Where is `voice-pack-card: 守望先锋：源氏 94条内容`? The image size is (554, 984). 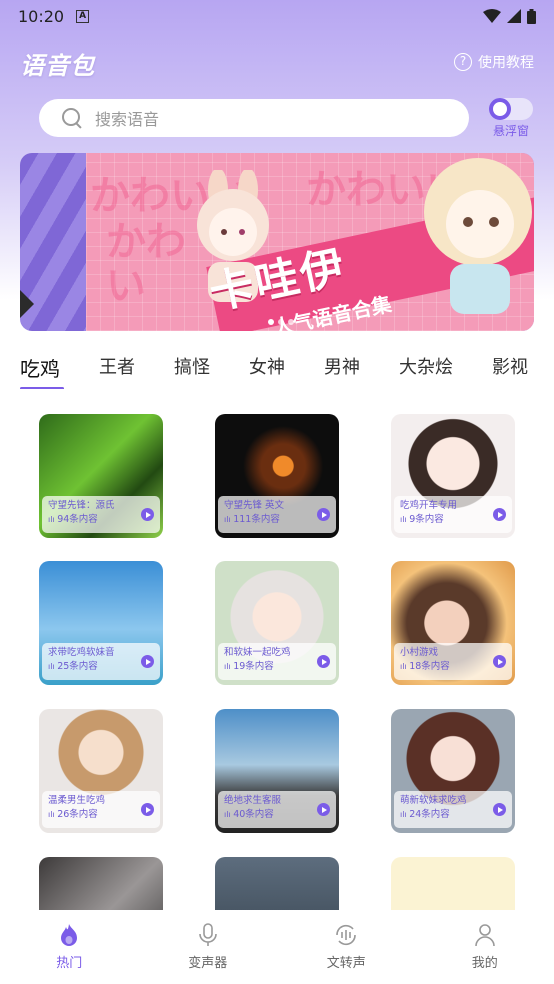 voice-pack-card: 守望先锋：源氏 94条内容 is located at coordinates (101, 476).